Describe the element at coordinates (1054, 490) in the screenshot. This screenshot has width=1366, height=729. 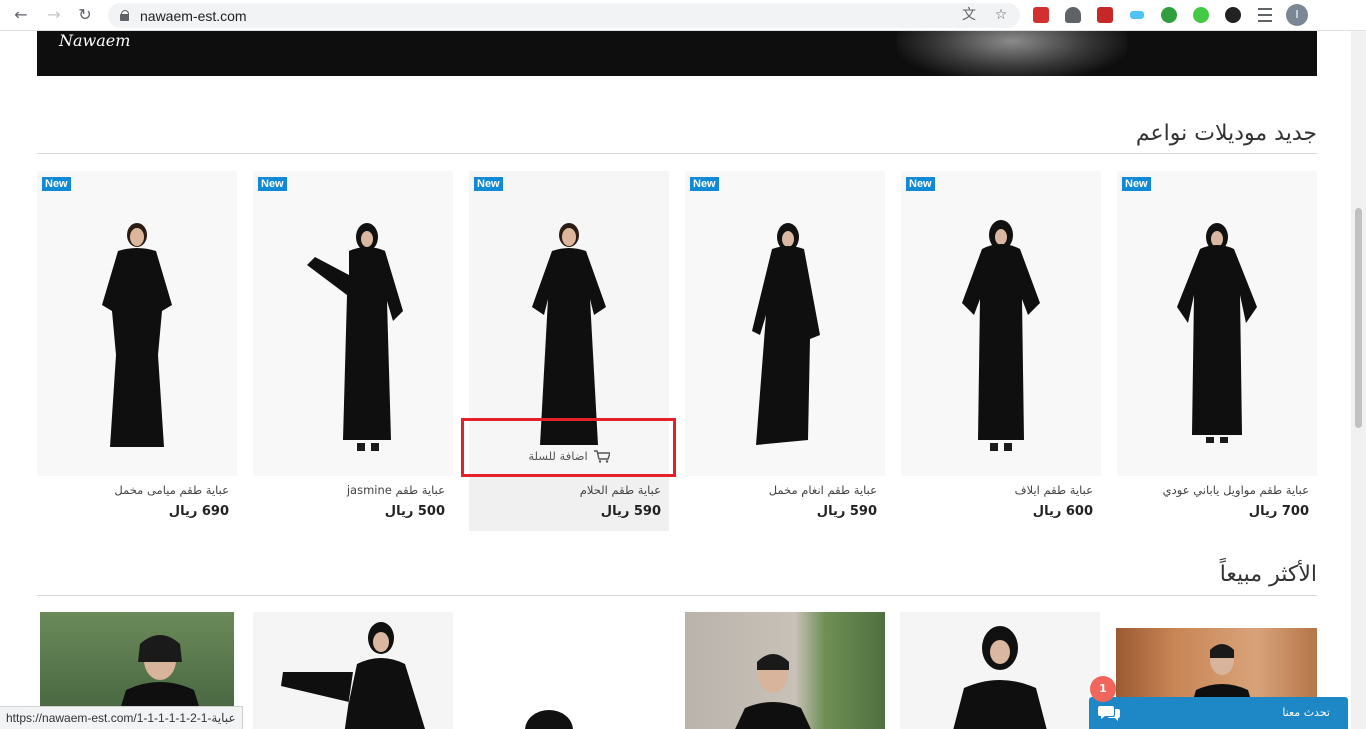
I see `product-name: عباية طقم ايلاف` at that location.